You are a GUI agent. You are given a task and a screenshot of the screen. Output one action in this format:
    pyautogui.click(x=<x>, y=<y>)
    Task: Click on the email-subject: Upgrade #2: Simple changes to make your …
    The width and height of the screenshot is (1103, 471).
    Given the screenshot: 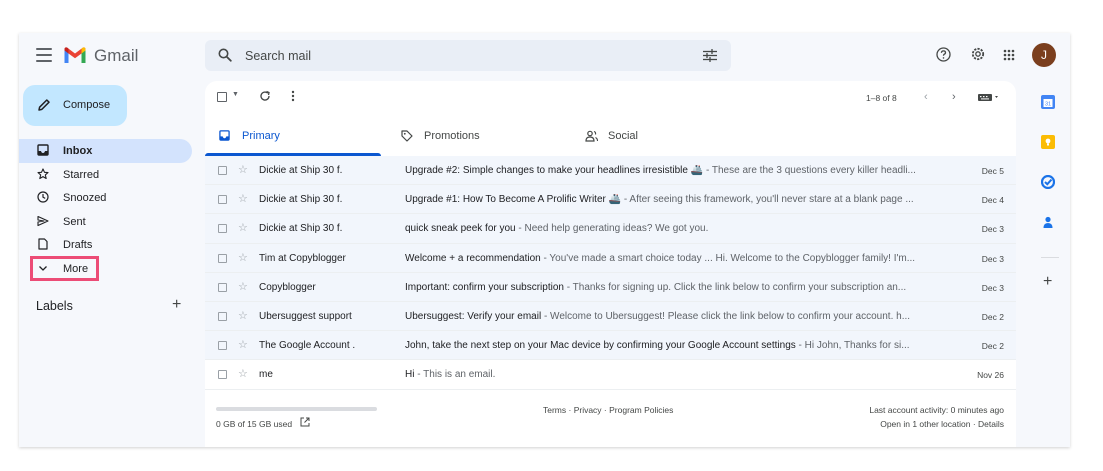 What is the action you would take?
    pyautogui.click(x=554, y=170)
    